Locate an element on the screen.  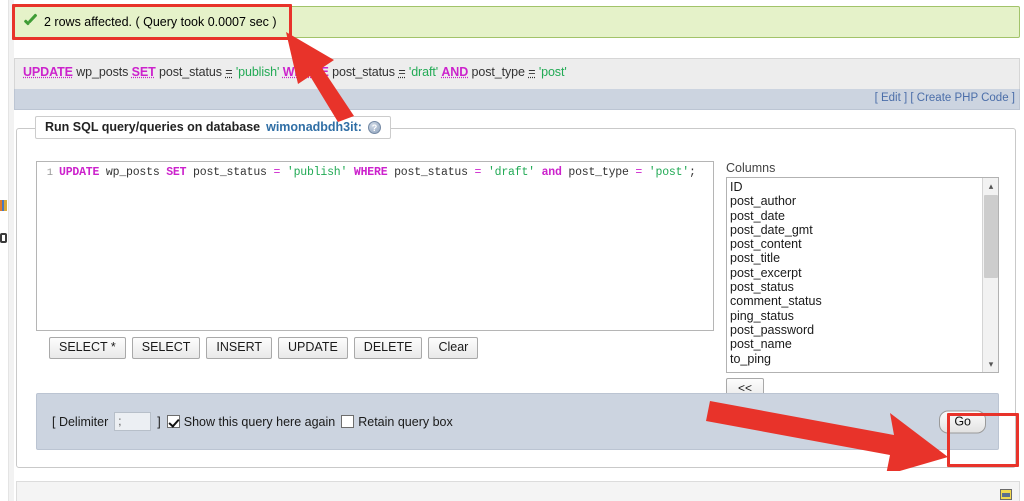
columns-scrollbar: ▴ ▾ is located at coordinates (990, 275).